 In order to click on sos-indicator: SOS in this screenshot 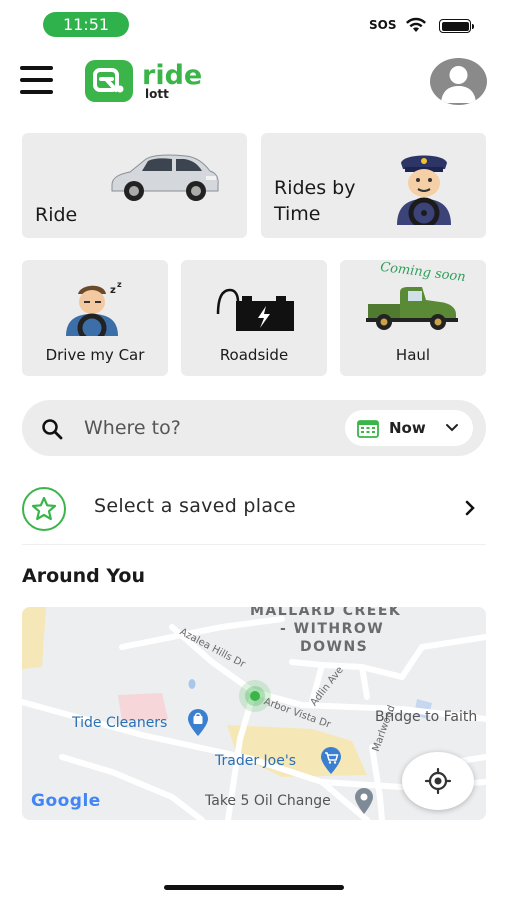, I will do `click(383, 25)`.